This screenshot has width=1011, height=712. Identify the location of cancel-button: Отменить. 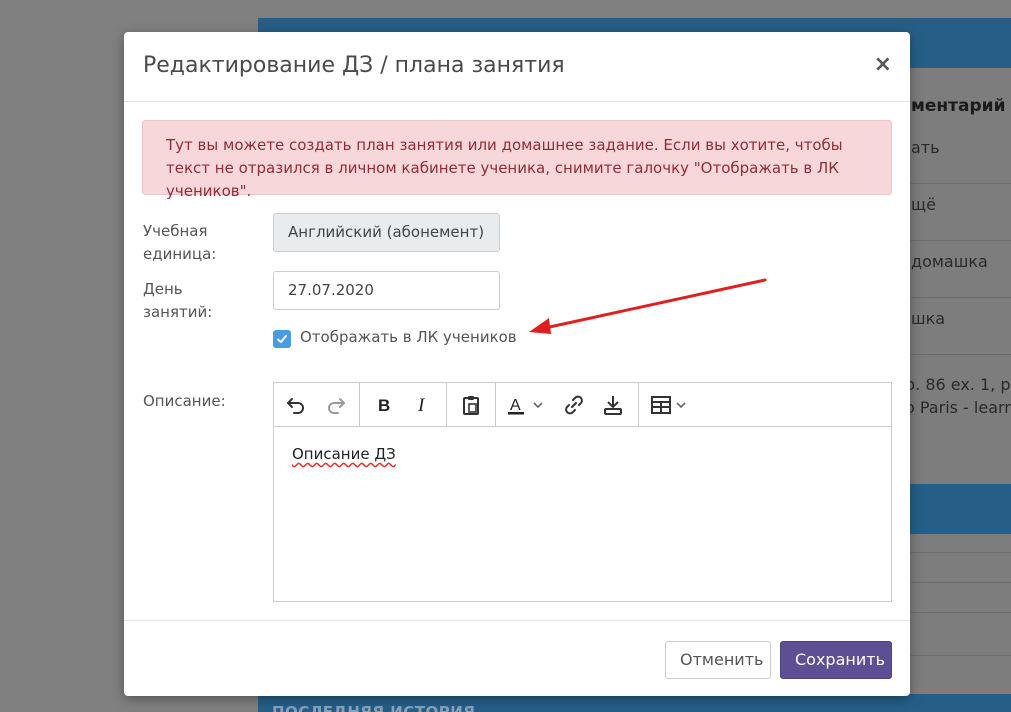
(718, 660).